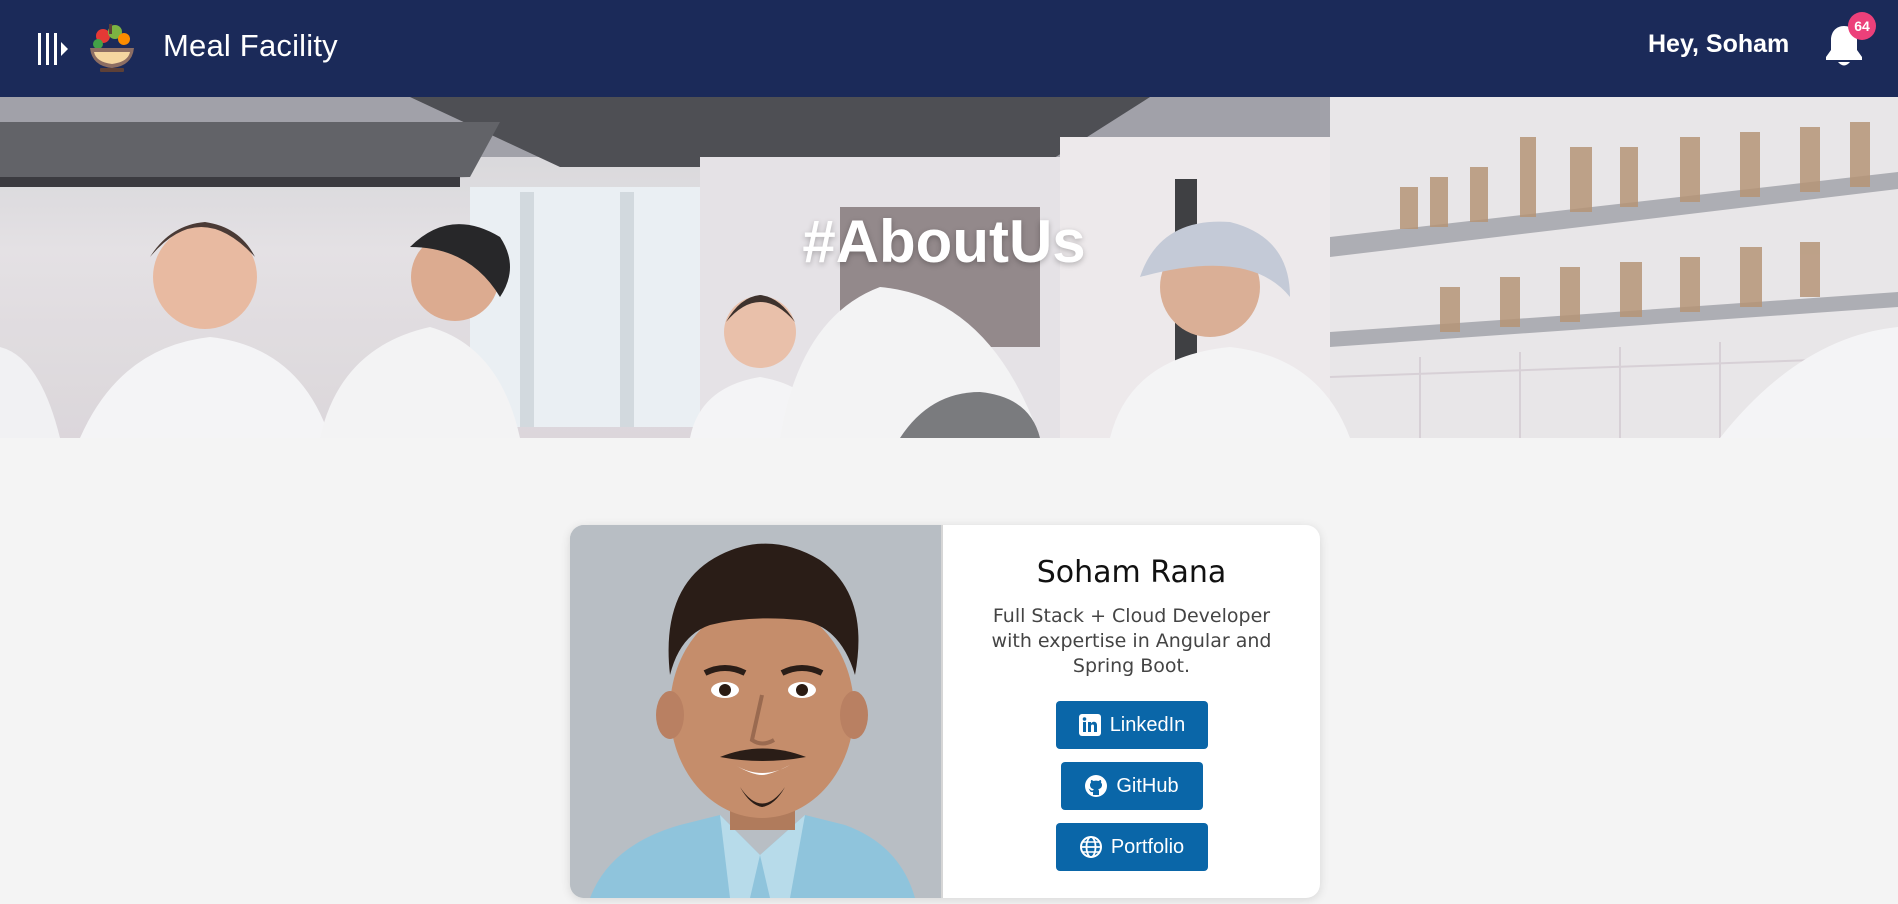 The height and width of the screenshot is (904, 1898). What do you see at coordinates (1147, 785) in the screenshot?
I see `github-button-label: GitHub` at bounding box center [1147, 785].